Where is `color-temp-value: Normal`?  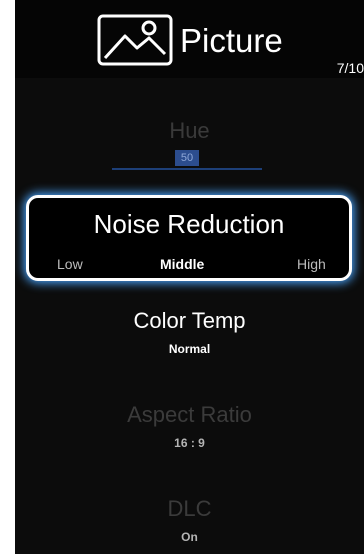 color-temp-value: Normal is located at coordinates (189, 349).